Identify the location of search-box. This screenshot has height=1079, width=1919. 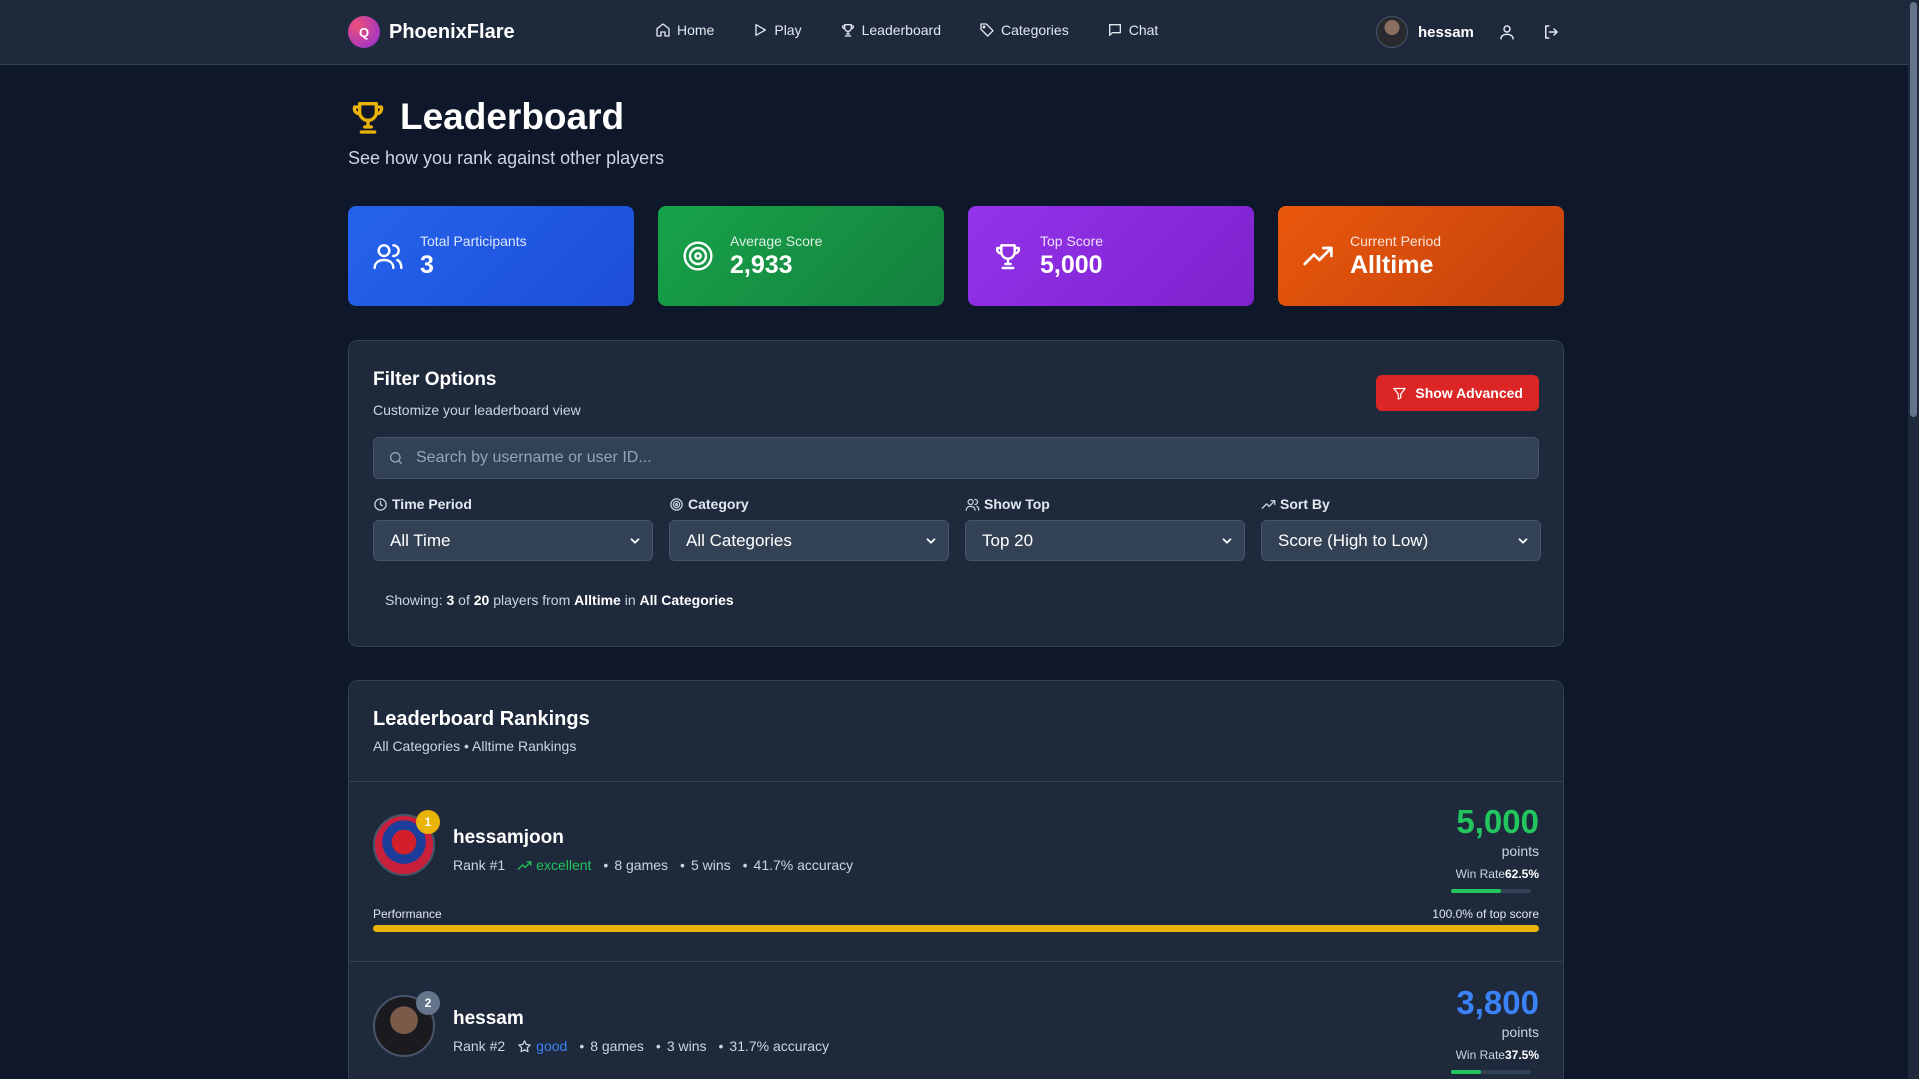
(956, 458).